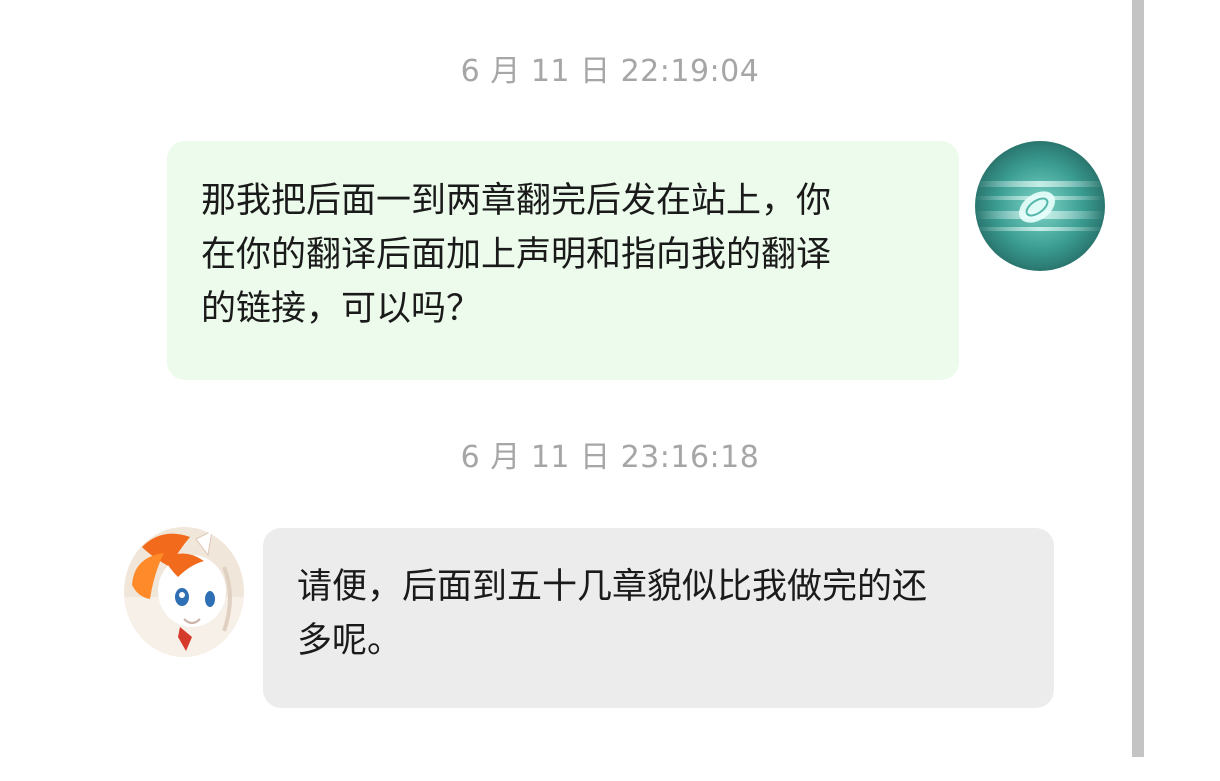  I want to click on message-line: 请便，后面到五十几章貌似比我做完的还, so click(612, 587).